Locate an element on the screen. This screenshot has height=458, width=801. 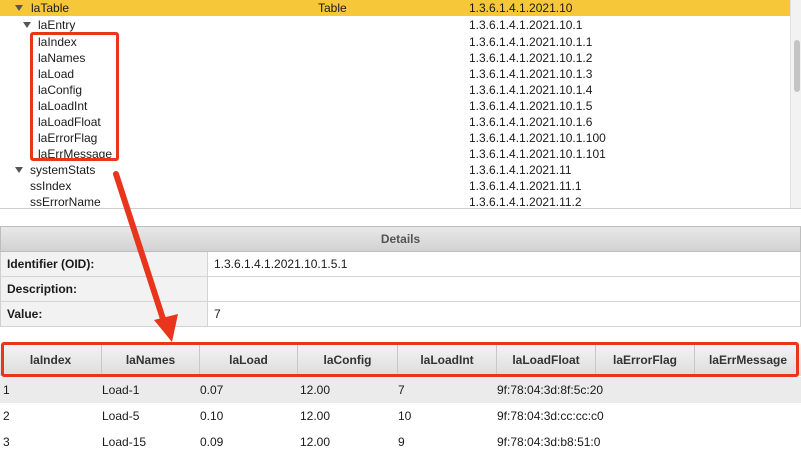
tree-scroll-thumb is located at coordinates (797, 66).